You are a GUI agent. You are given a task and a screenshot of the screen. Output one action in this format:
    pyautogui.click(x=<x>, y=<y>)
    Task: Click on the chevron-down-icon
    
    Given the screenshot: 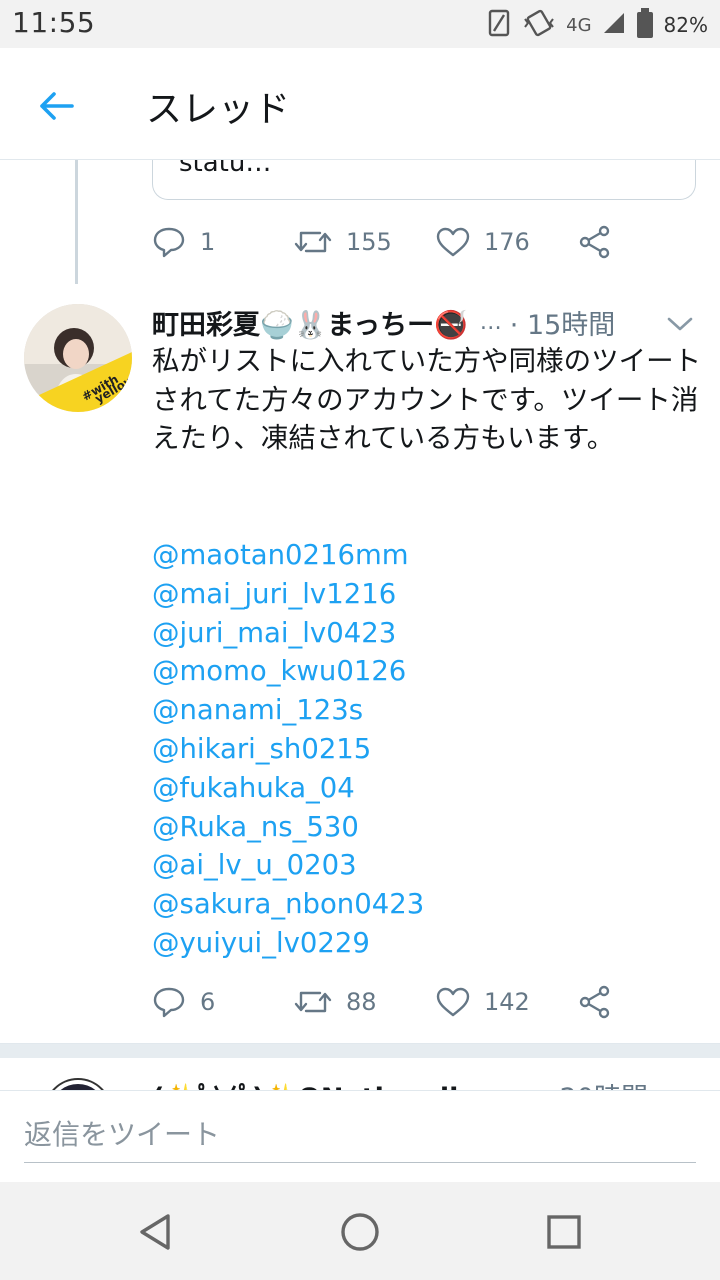 What is the action you would take?
    pyautogui.click(x=680, y=324)
    